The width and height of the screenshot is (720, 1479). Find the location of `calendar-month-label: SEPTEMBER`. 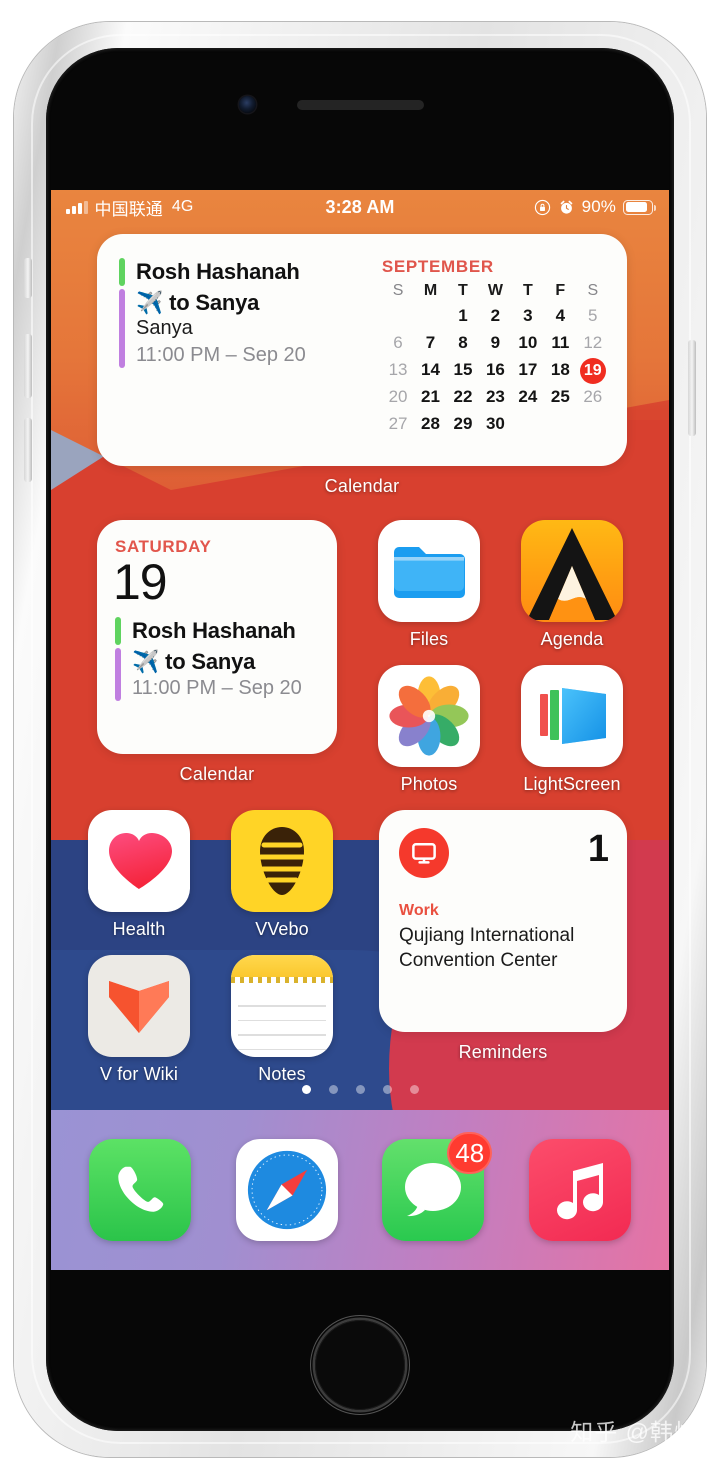

calendar-month-label: SEPTEMBER is located at coordinates (437, 266).